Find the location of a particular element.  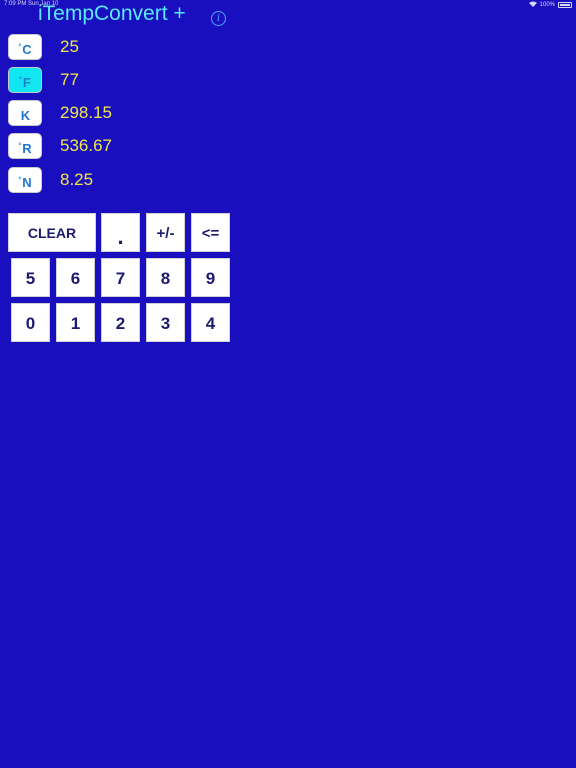

battery-icon is located at coordinates (565, 5).